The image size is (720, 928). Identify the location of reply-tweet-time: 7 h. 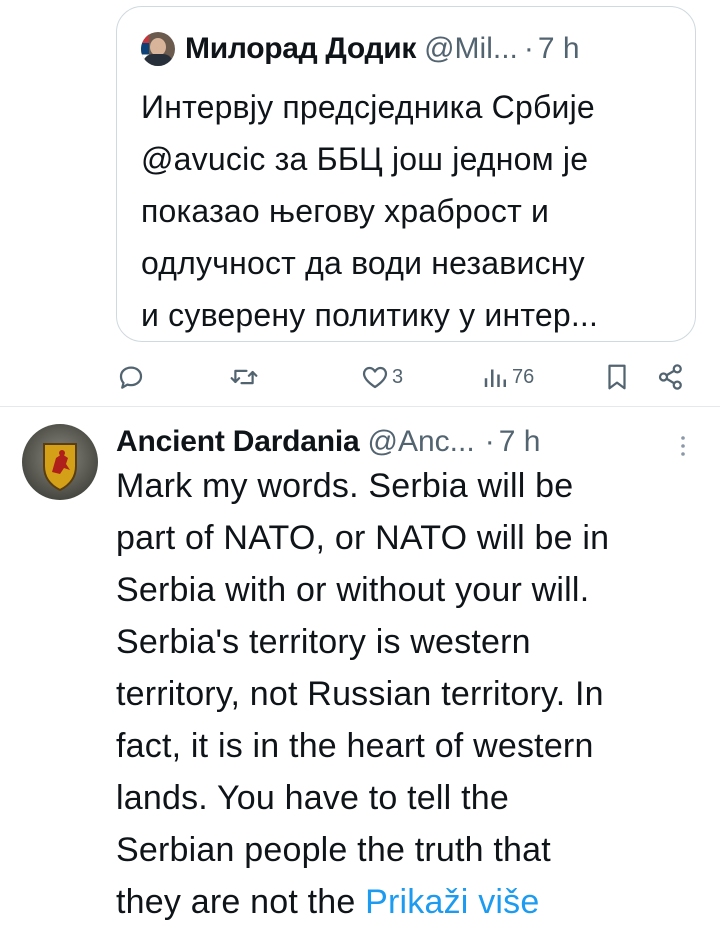
(520, 442).